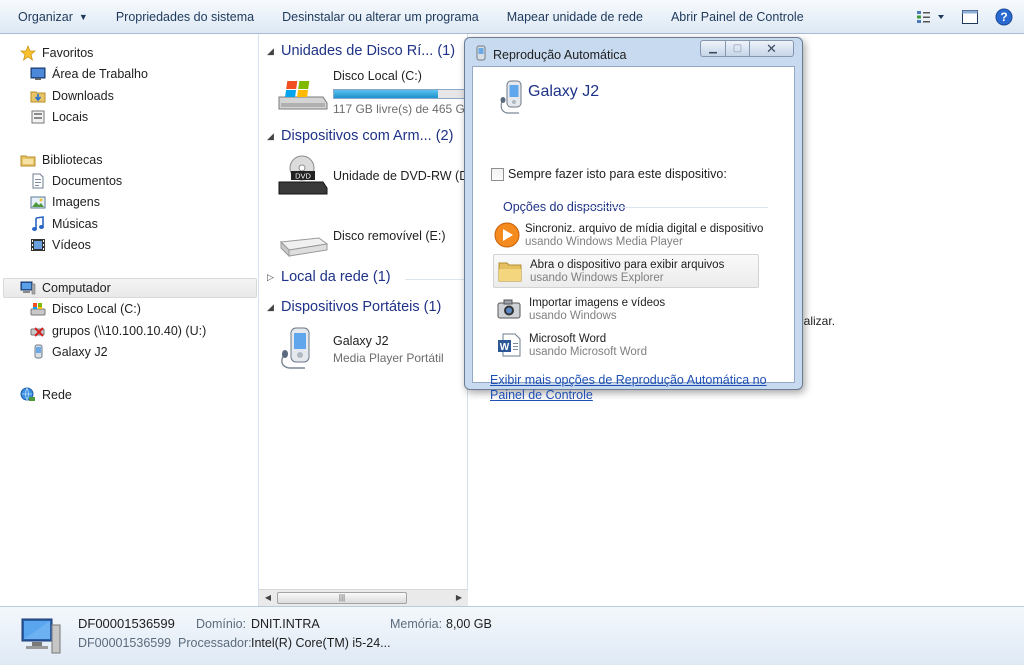 The width and height of the screenshot is (1024, 665). Describe the element at coordinates (38, 73) in the screenshot. I see `desktop-icon` at that location.